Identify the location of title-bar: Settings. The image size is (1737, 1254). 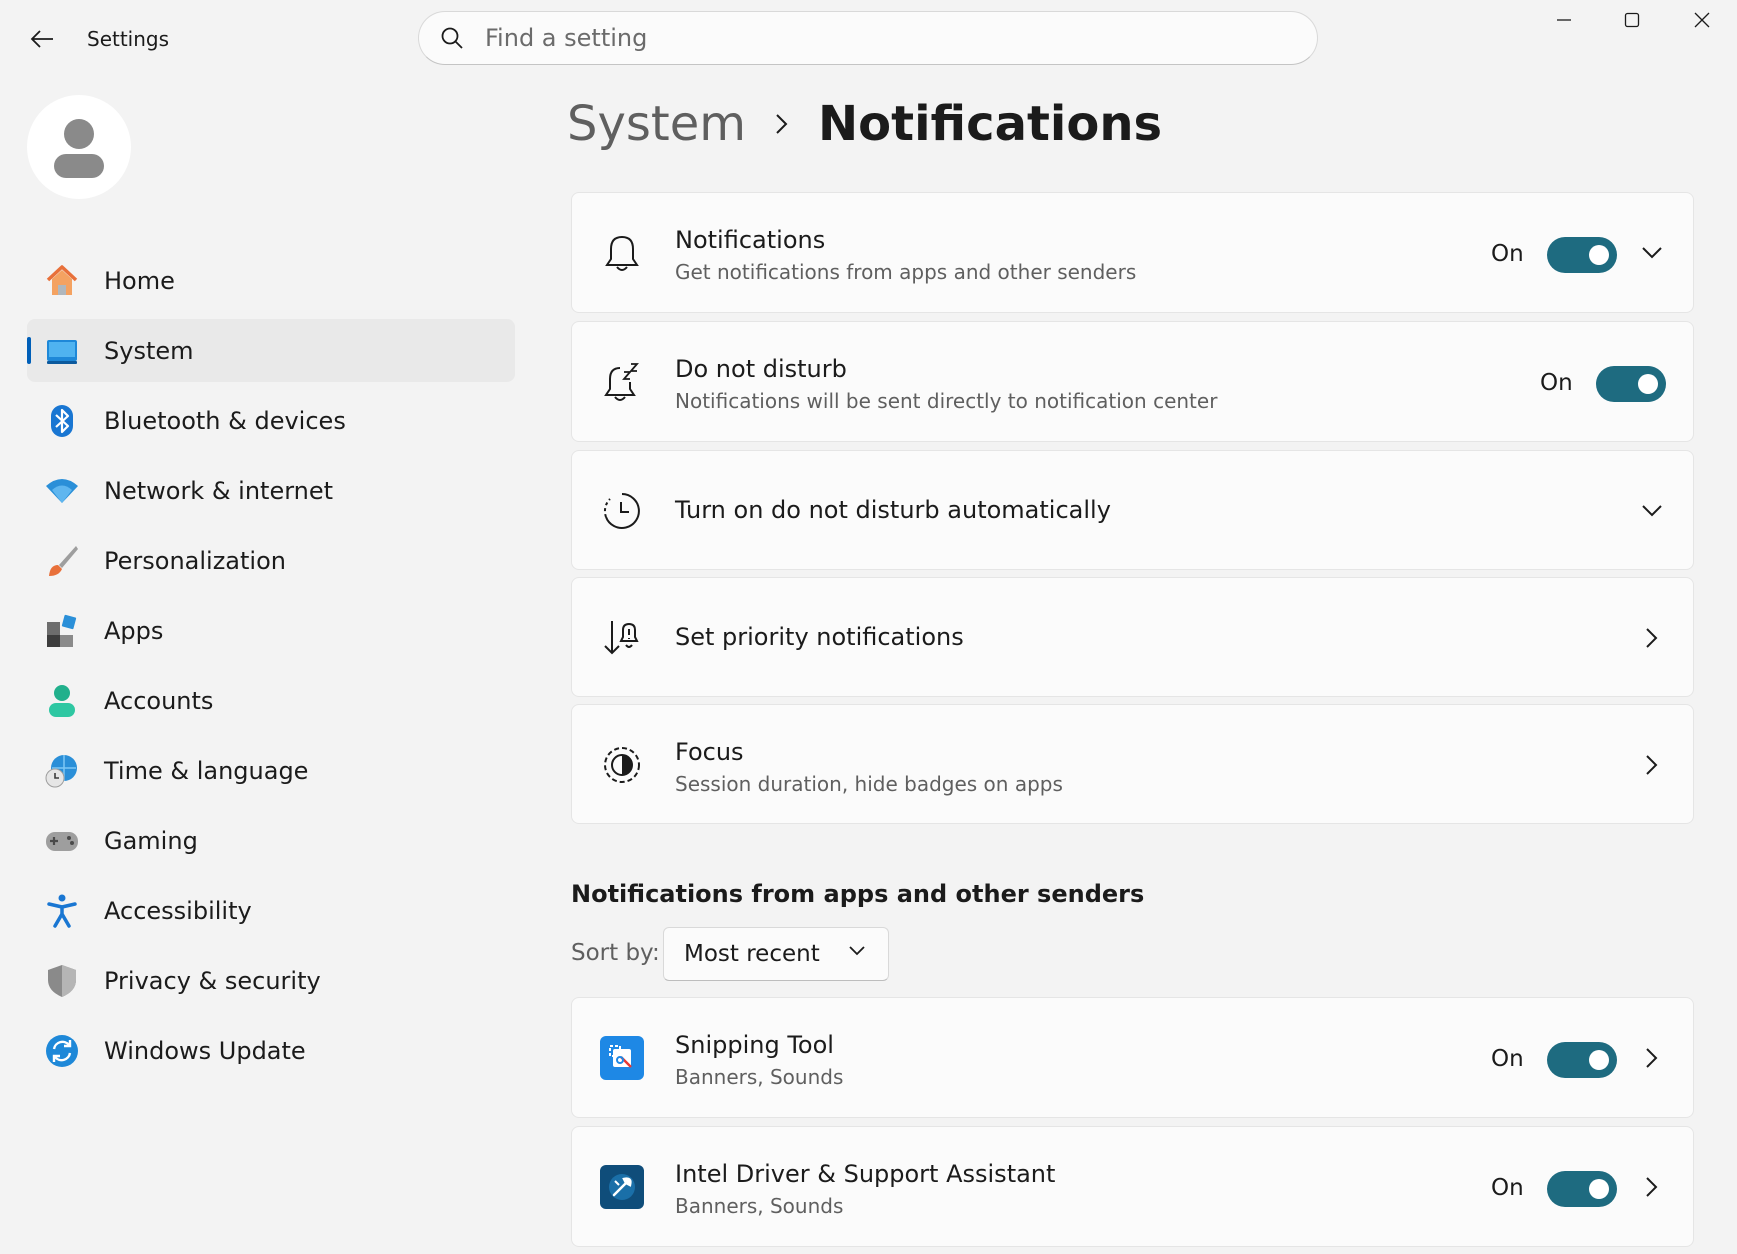
(868, 39).